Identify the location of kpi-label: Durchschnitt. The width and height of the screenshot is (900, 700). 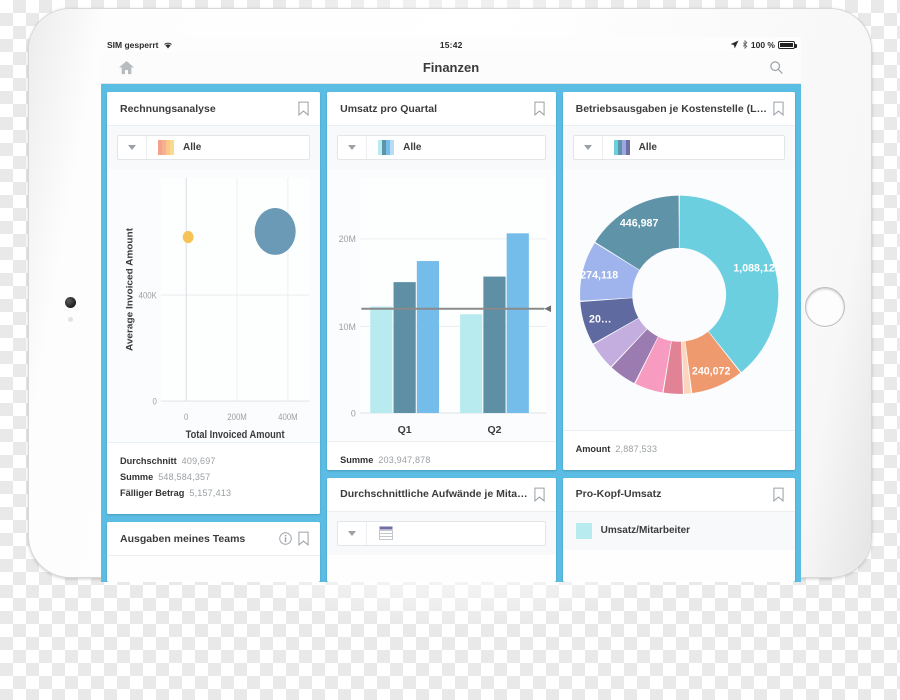
(148, 461).